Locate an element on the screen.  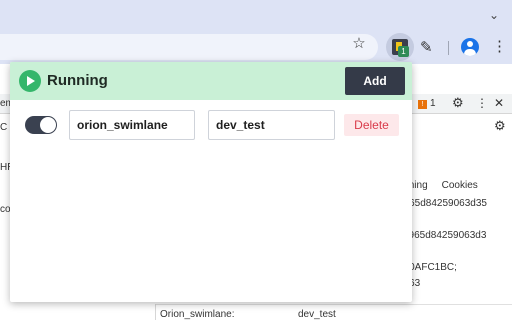
devtools-column-separator is located at coordinates (155, 312).